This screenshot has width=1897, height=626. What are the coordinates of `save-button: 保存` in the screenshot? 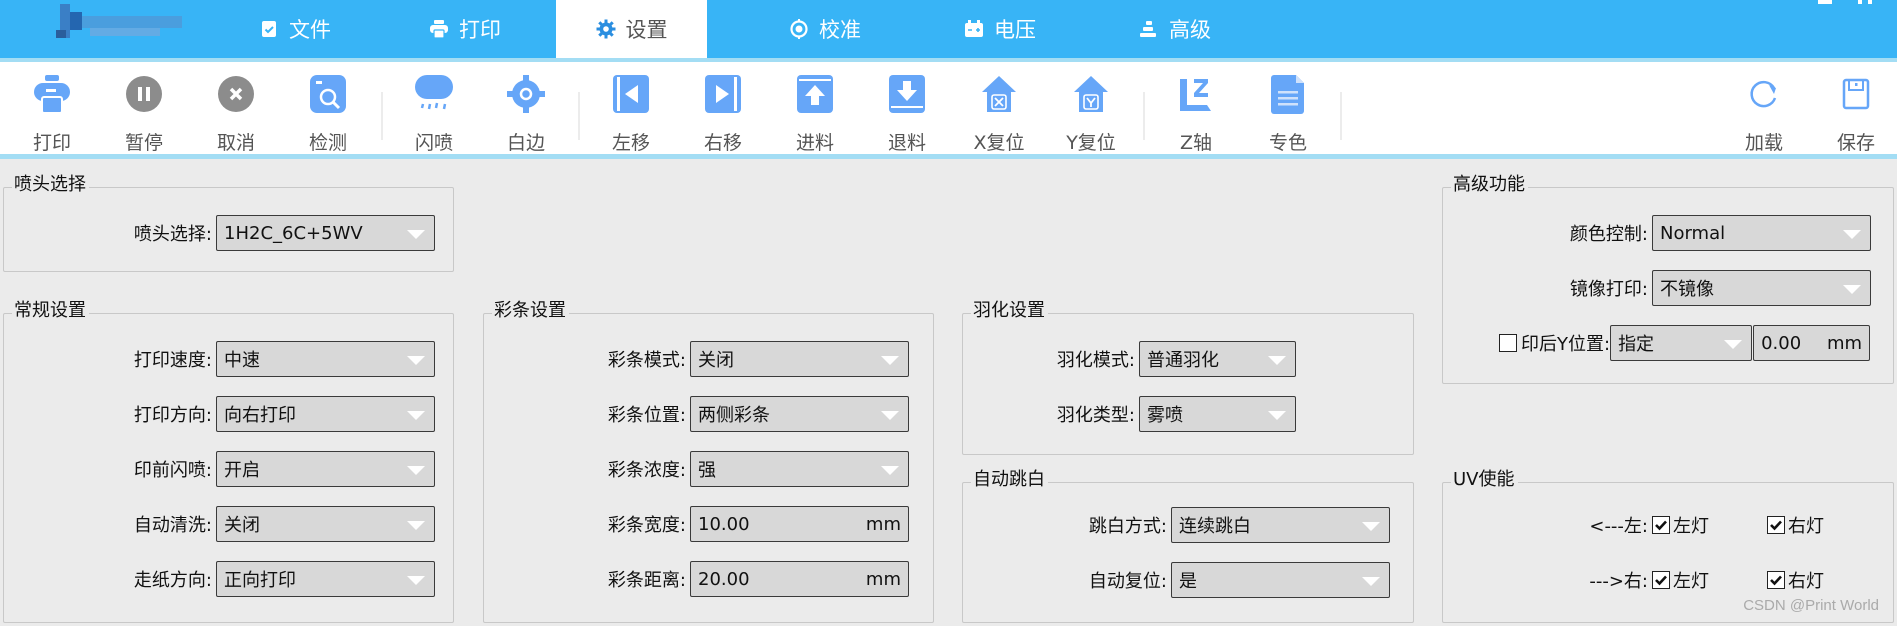 It's located at (1856, 108).